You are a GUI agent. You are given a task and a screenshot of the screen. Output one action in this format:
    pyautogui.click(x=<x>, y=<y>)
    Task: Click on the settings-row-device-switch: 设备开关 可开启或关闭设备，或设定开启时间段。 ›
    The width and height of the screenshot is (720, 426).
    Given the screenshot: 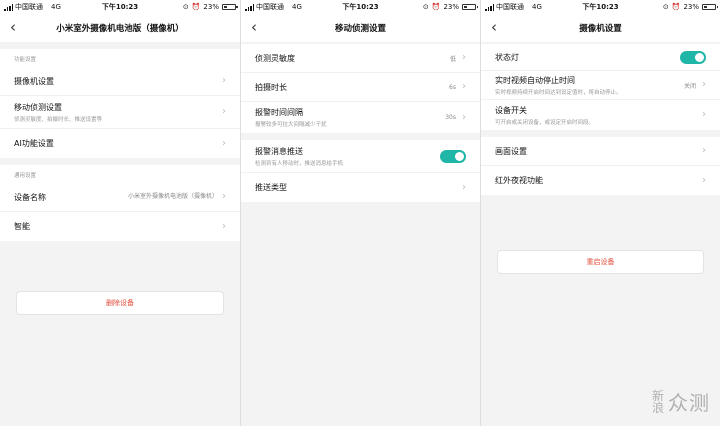 What is the action you would take?
    pyautogui.click(x=600, y=115)
    